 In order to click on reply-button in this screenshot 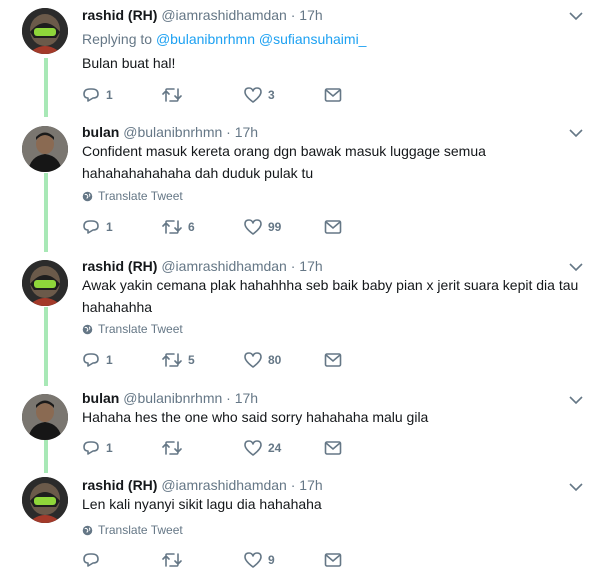, I will do `click(94, 560)`.